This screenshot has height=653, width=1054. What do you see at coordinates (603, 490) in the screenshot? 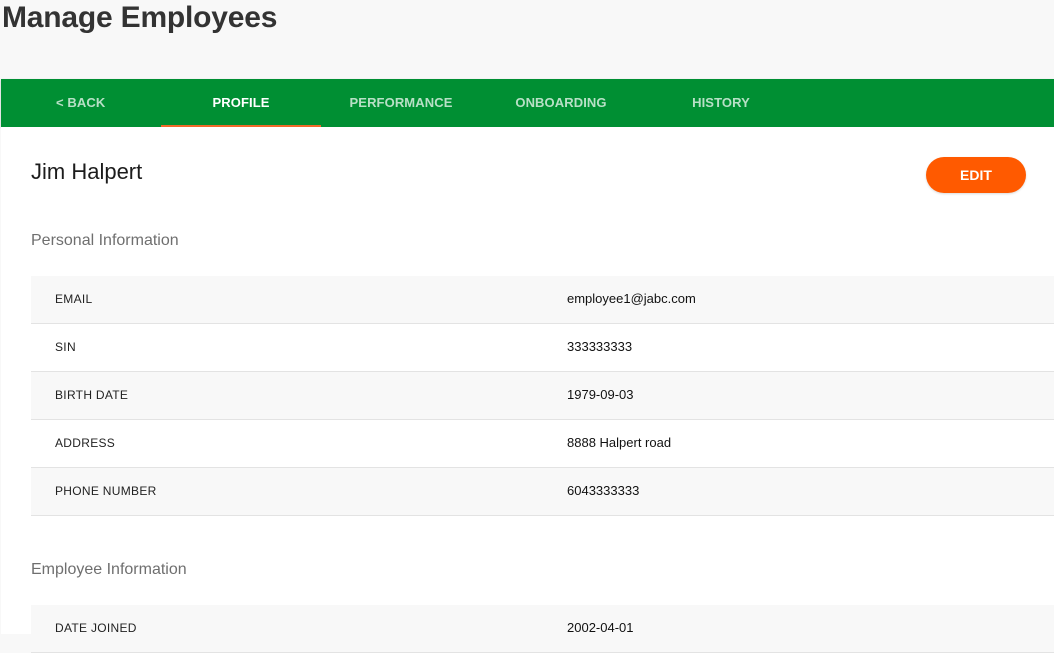
I see `phone-number-value: 6043333333` at bounding box center [603, 490].